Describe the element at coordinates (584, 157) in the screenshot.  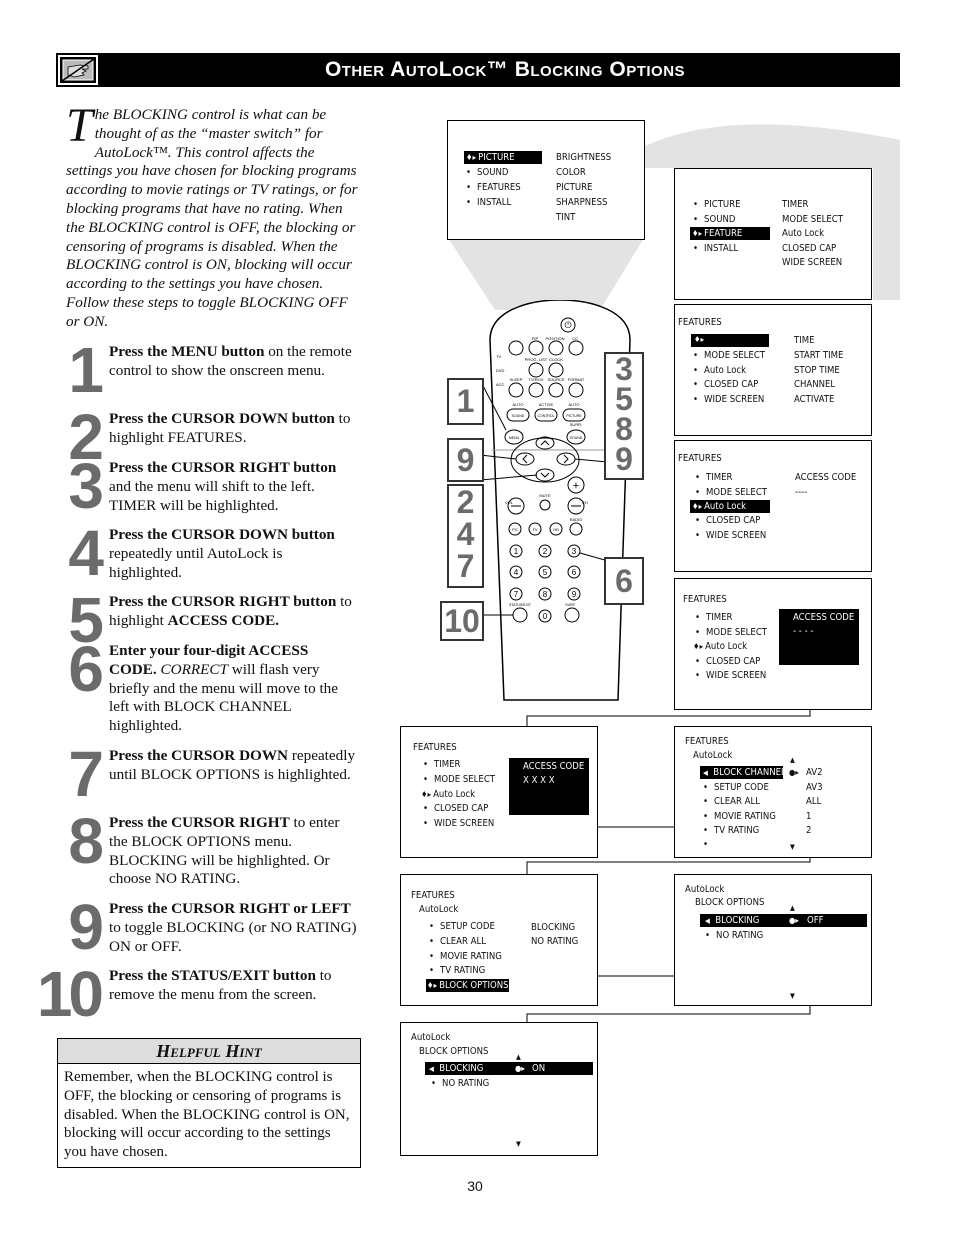
I see `submenu-item: BRIGHTNESS` at that location.